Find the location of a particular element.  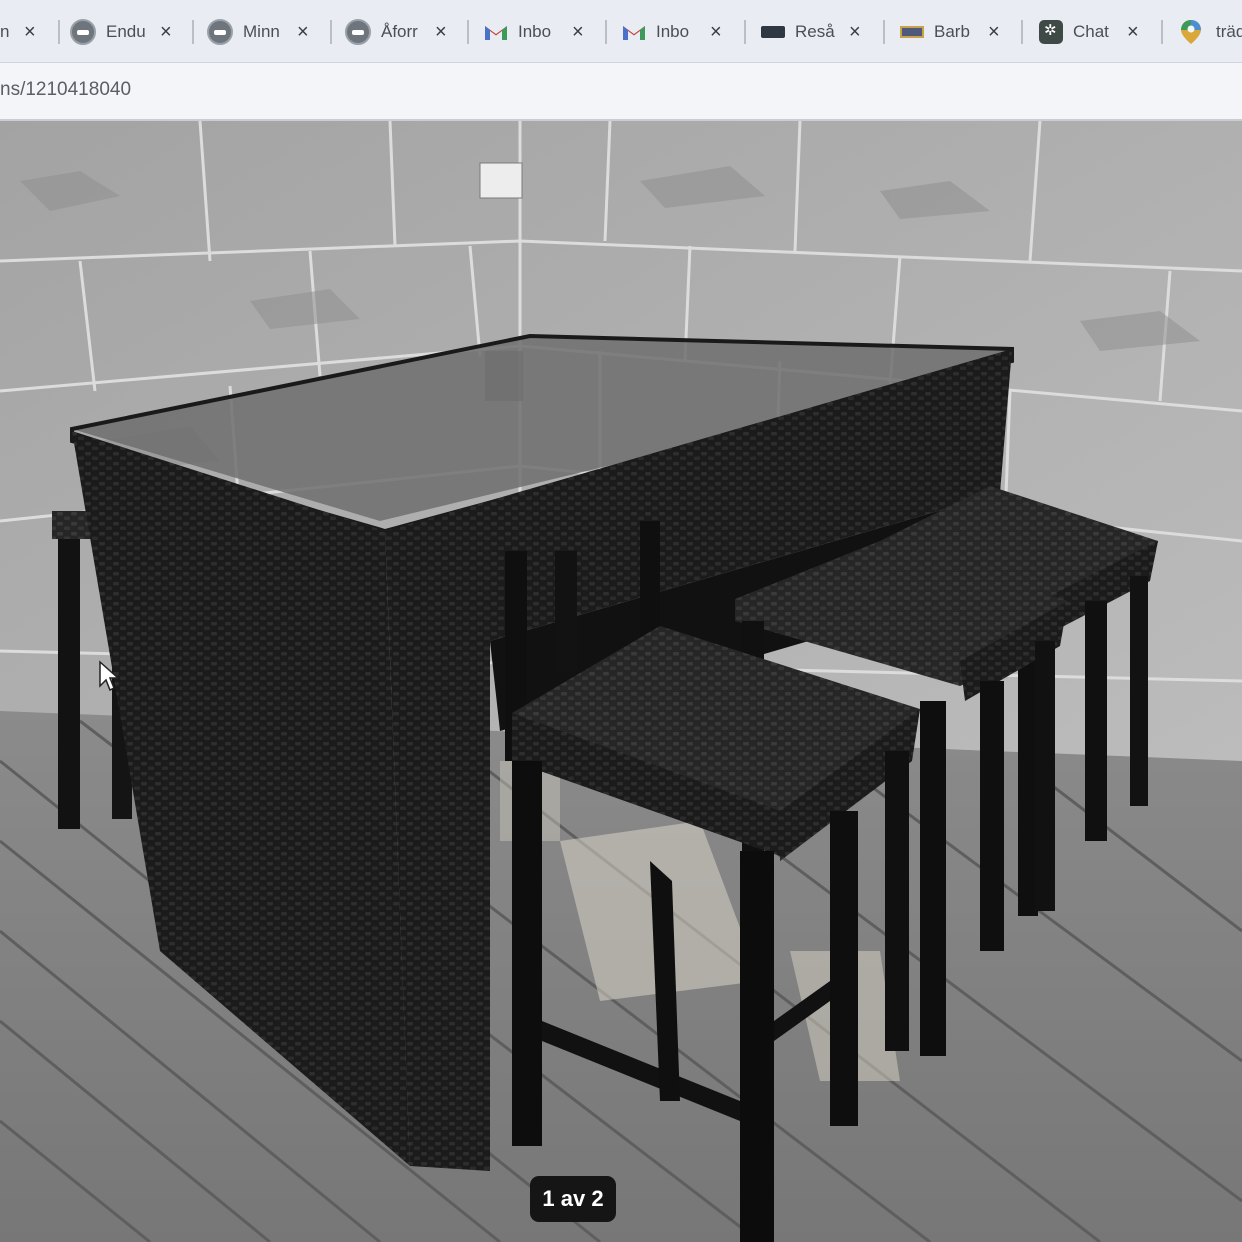

tab-inbox-1: Inbo × is located at coordinates (534, 32).